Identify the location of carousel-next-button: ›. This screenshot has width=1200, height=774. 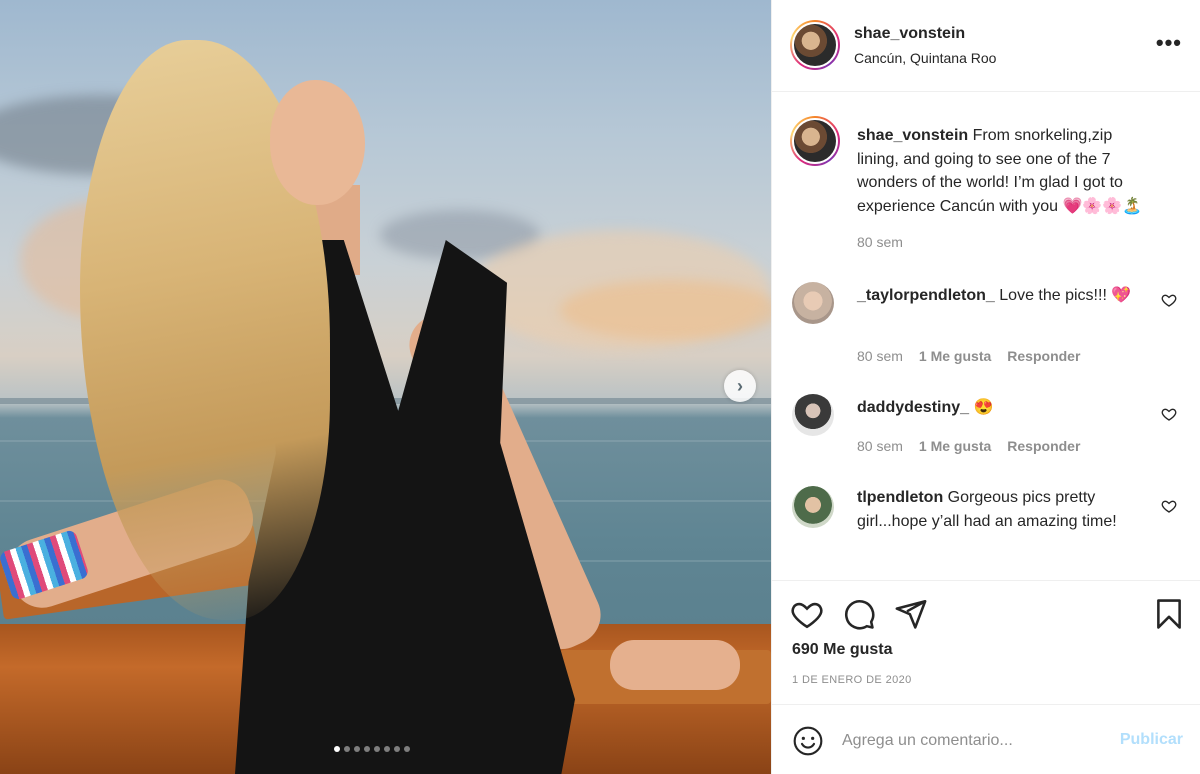
(740, 386).